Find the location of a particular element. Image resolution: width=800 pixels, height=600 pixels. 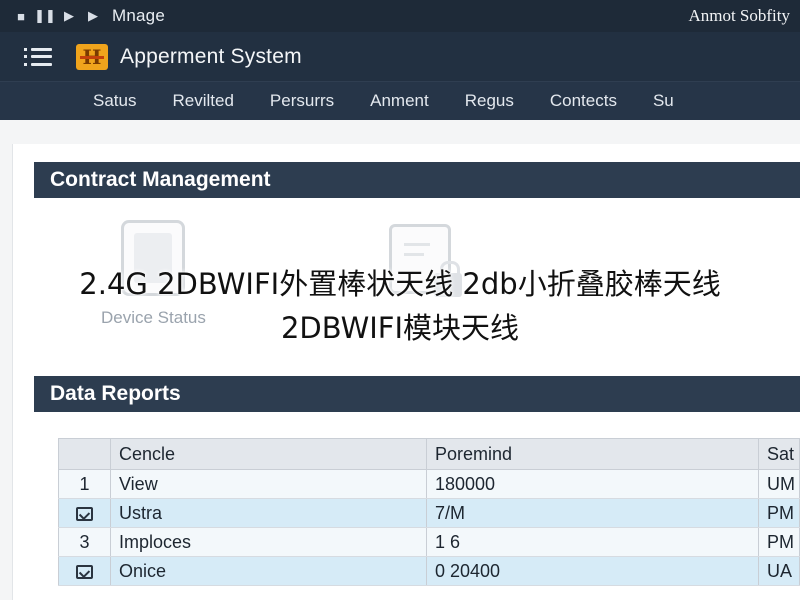

row-name: Ustra is located at coordinates (268, 513).